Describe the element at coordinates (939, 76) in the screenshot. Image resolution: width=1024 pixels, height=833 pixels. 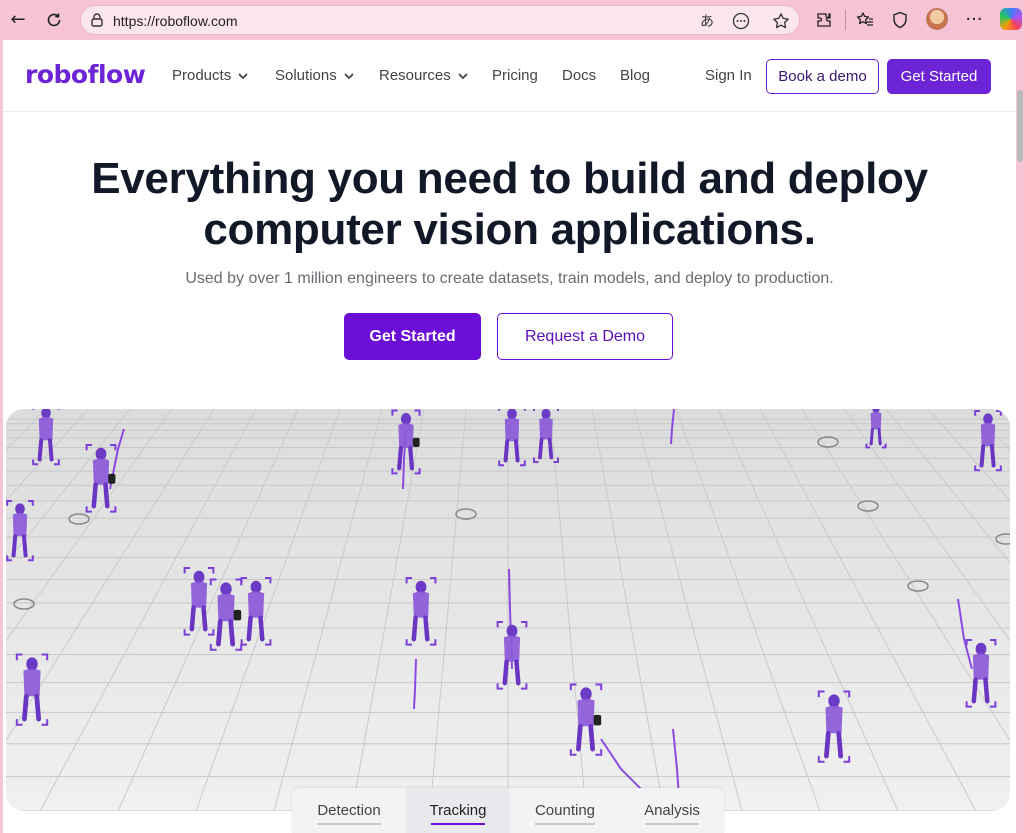
I see `header-get-started-button: Get Started` at that location.